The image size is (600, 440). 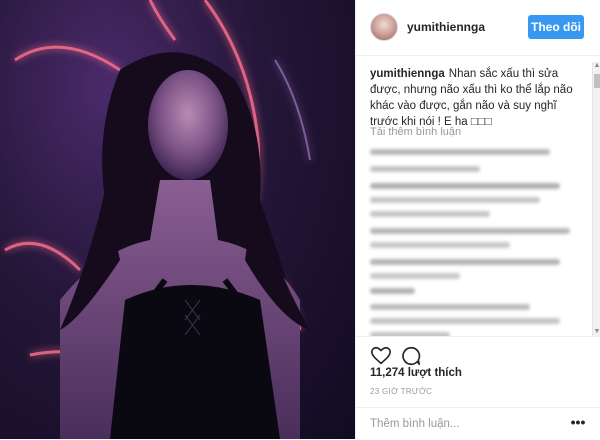 I want to click on post-timestamp: 23 GIỜ TRƯỚC, so click(x=401, y=391).